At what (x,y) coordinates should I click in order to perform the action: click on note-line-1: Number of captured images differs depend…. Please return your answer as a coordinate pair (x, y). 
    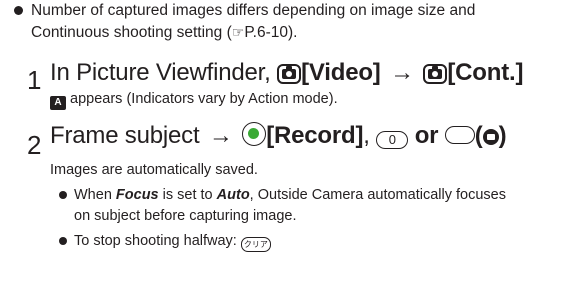
    Looking at the image, I should click on (244, 11).